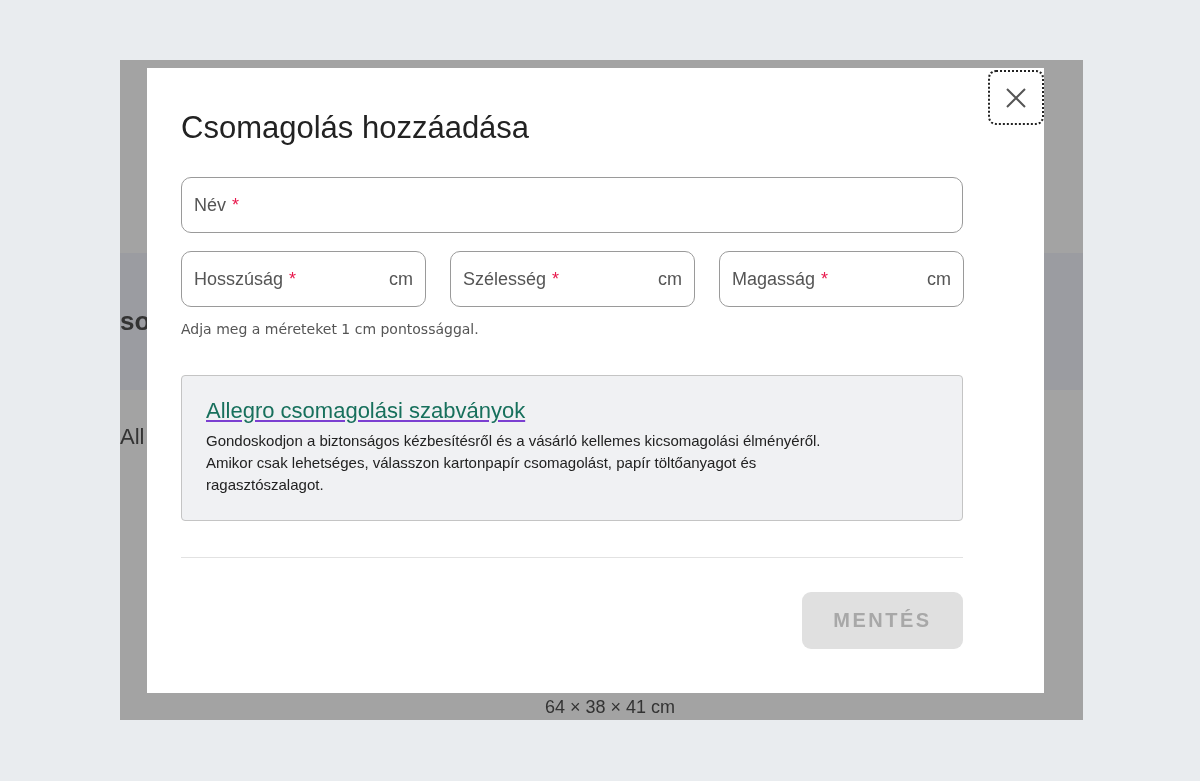 This screenshot has height=781, width=1200. Describe the element at coordinates (572, 205) in the screenshot. I see `name-field: Név *` at that location.